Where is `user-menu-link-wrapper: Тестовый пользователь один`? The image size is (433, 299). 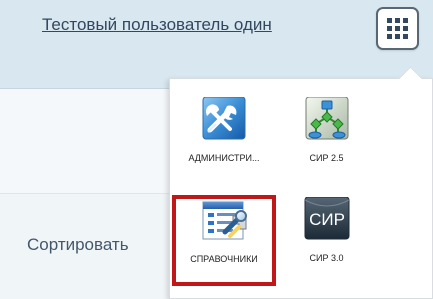
user-menu-link-wrapper: Тестовый пользователь один is located at coordinates (157, 25).